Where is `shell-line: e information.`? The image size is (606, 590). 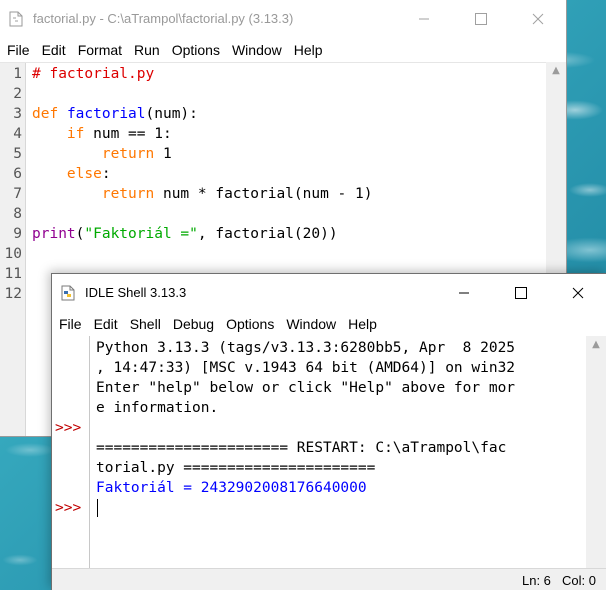 shell-line: e information. is located at coordinates (157, 408).